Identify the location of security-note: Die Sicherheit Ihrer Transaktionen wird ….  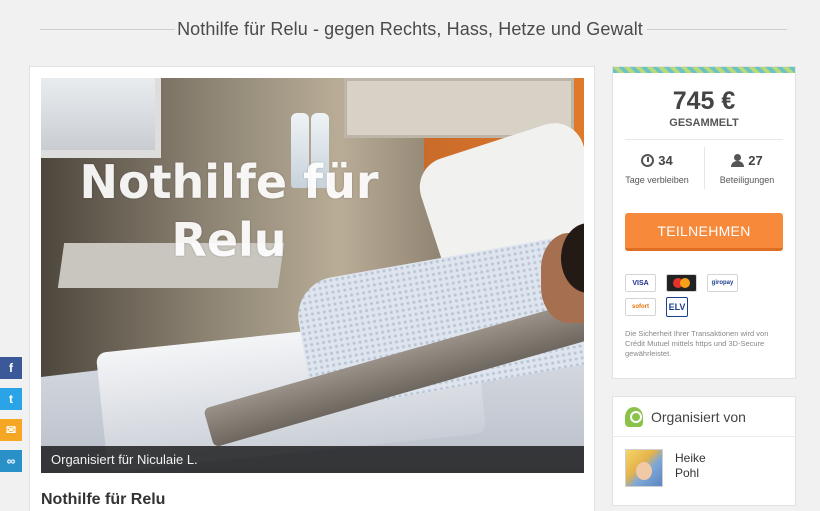
(697, 343).